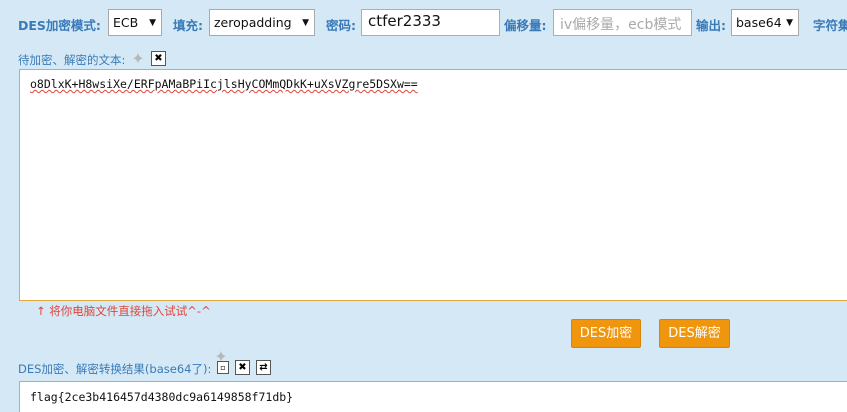 This screenshot has width=847, height=412. What do you see at coordinates (138, 58) in the screenshot?
I see `puzzle-icon: ✦` at bounding box center [138, 58].